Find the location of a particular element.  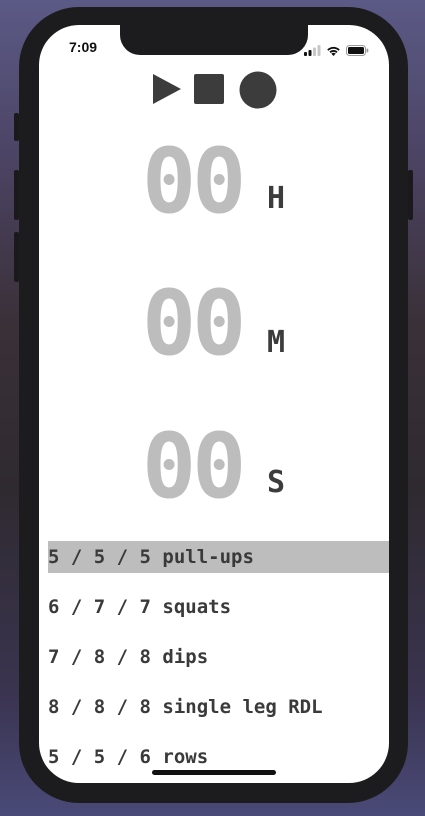

play-button is located at coordinates (167, 91).